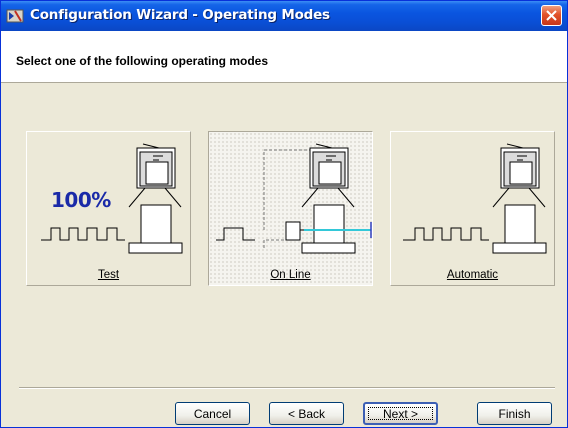 The height and width of the screenshot is (428, 568). I want to click on mode-online-option: On Line, so click(290, 208).